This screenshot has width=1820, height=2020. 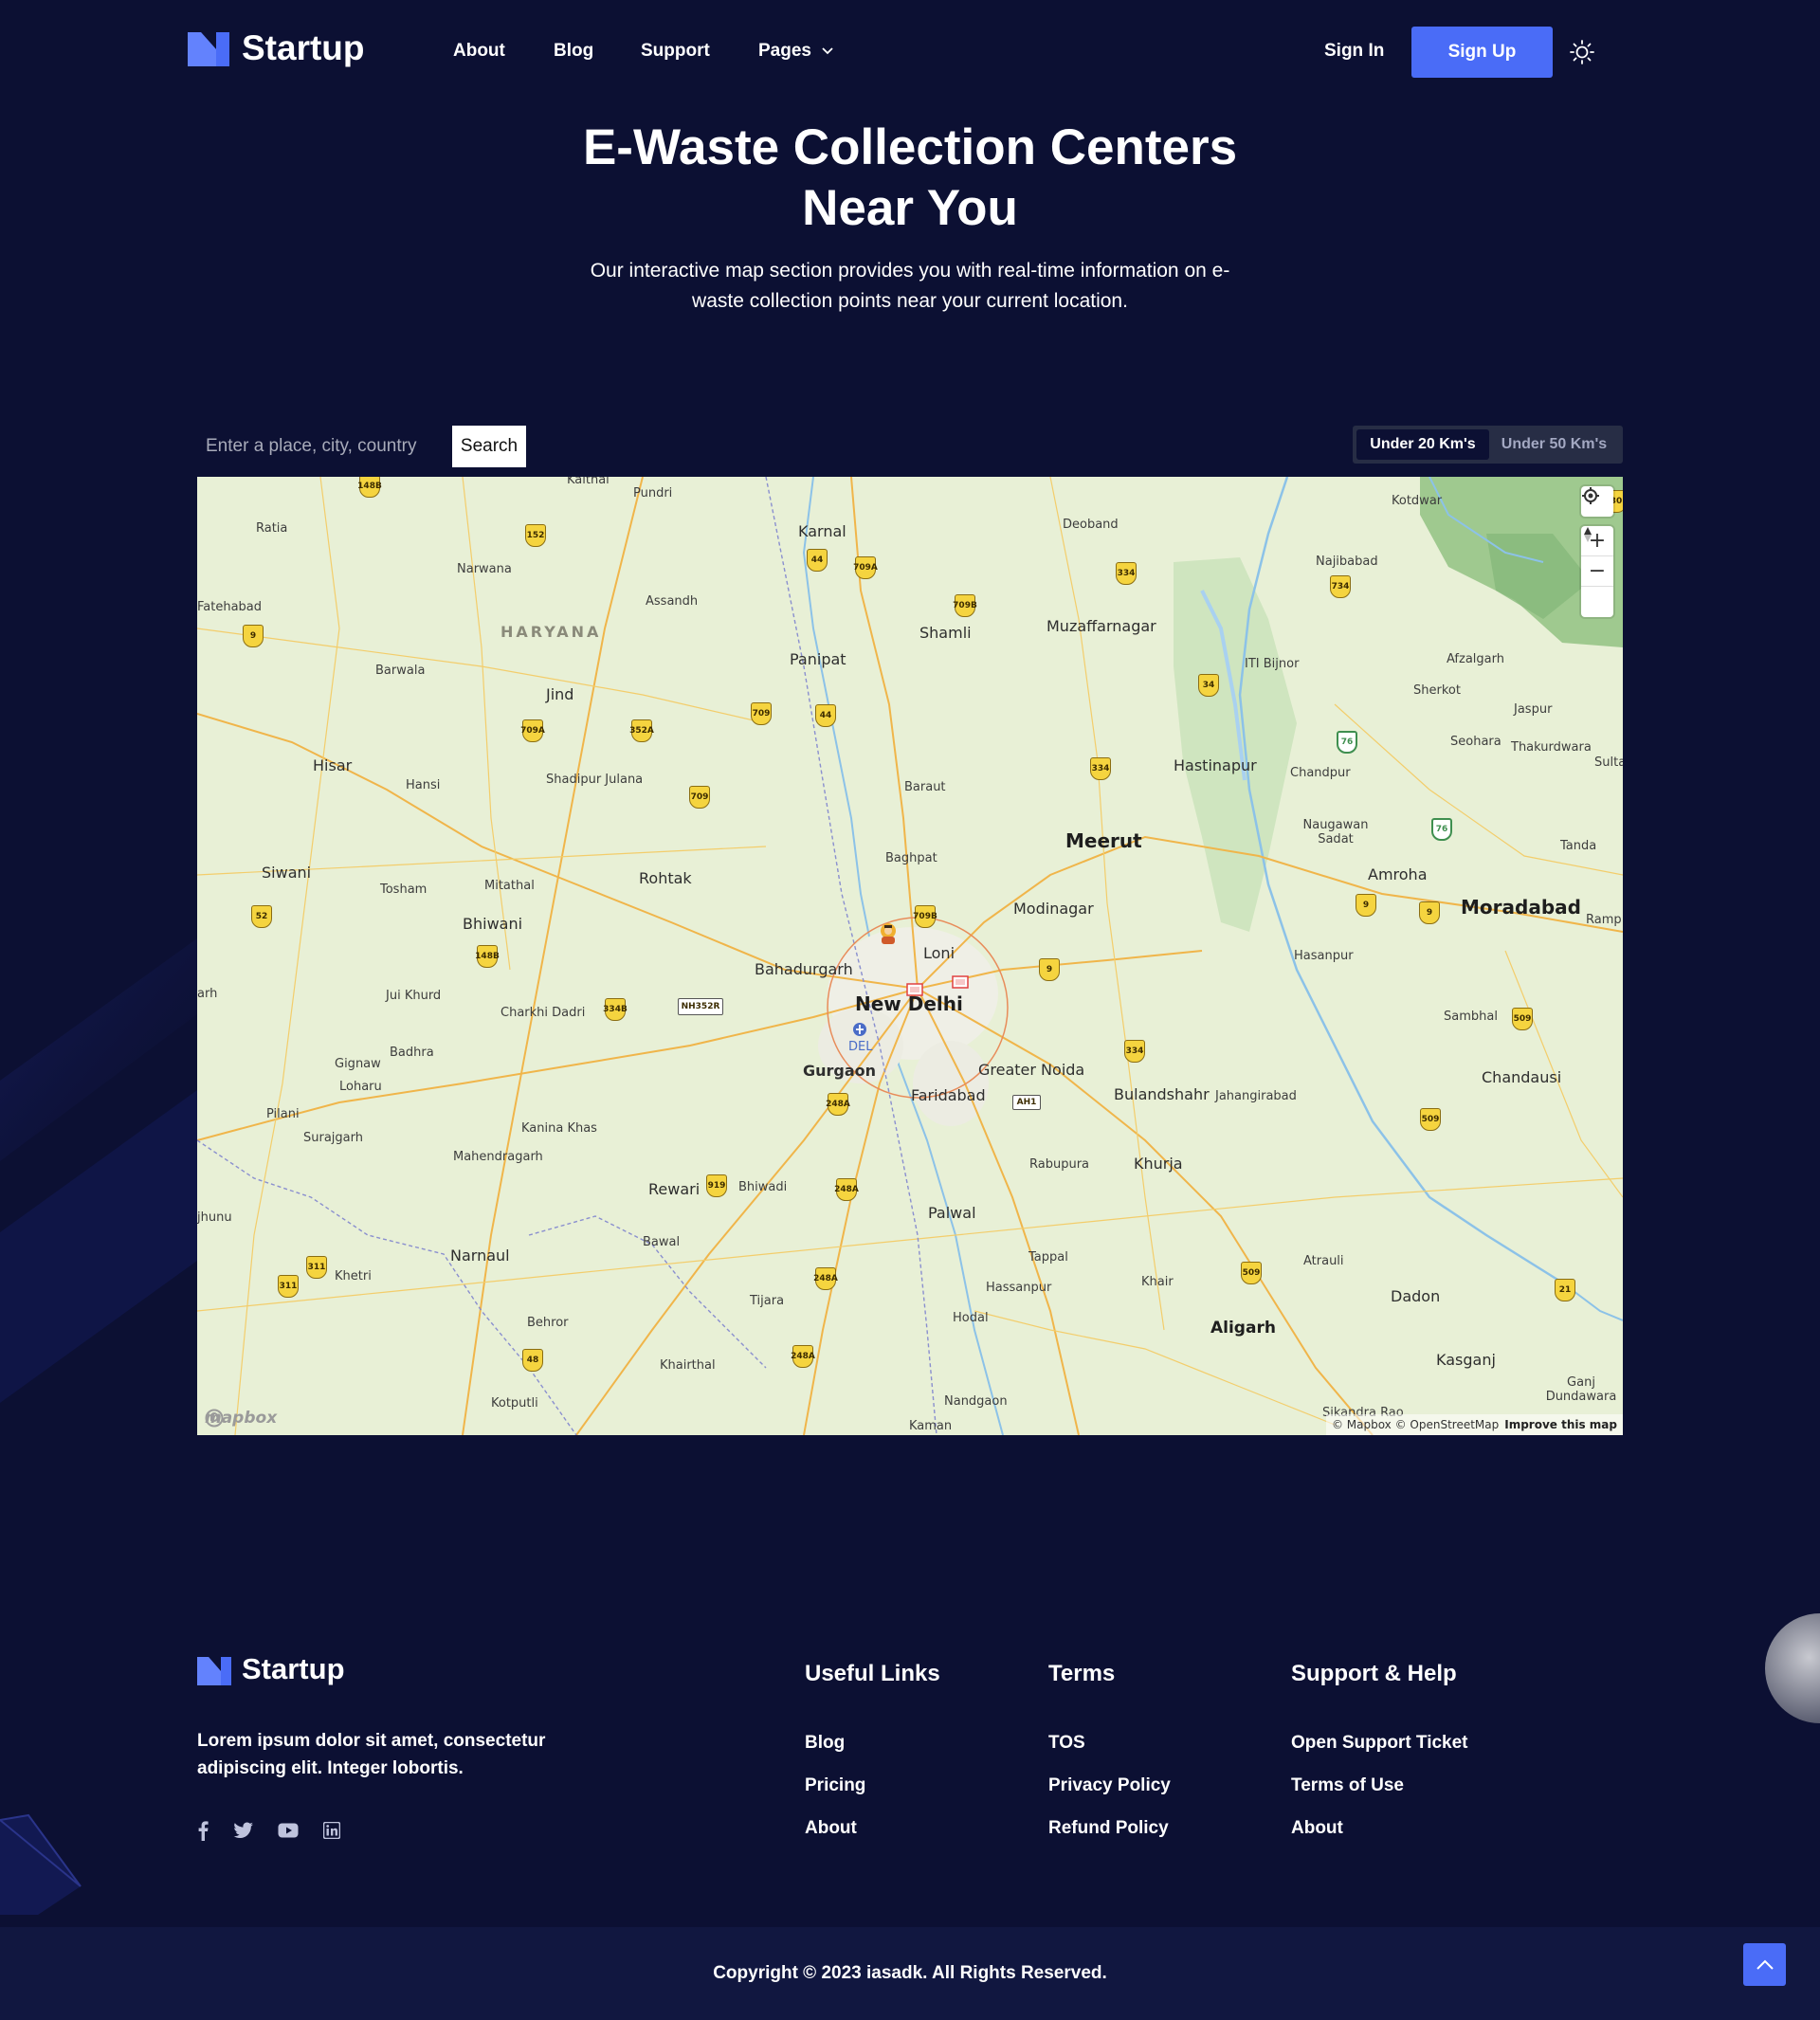 What do you see at coordinates (1565, 1290) in the screenshot?
I see `road-shield: 21` at bounding box center [1565, 1290].